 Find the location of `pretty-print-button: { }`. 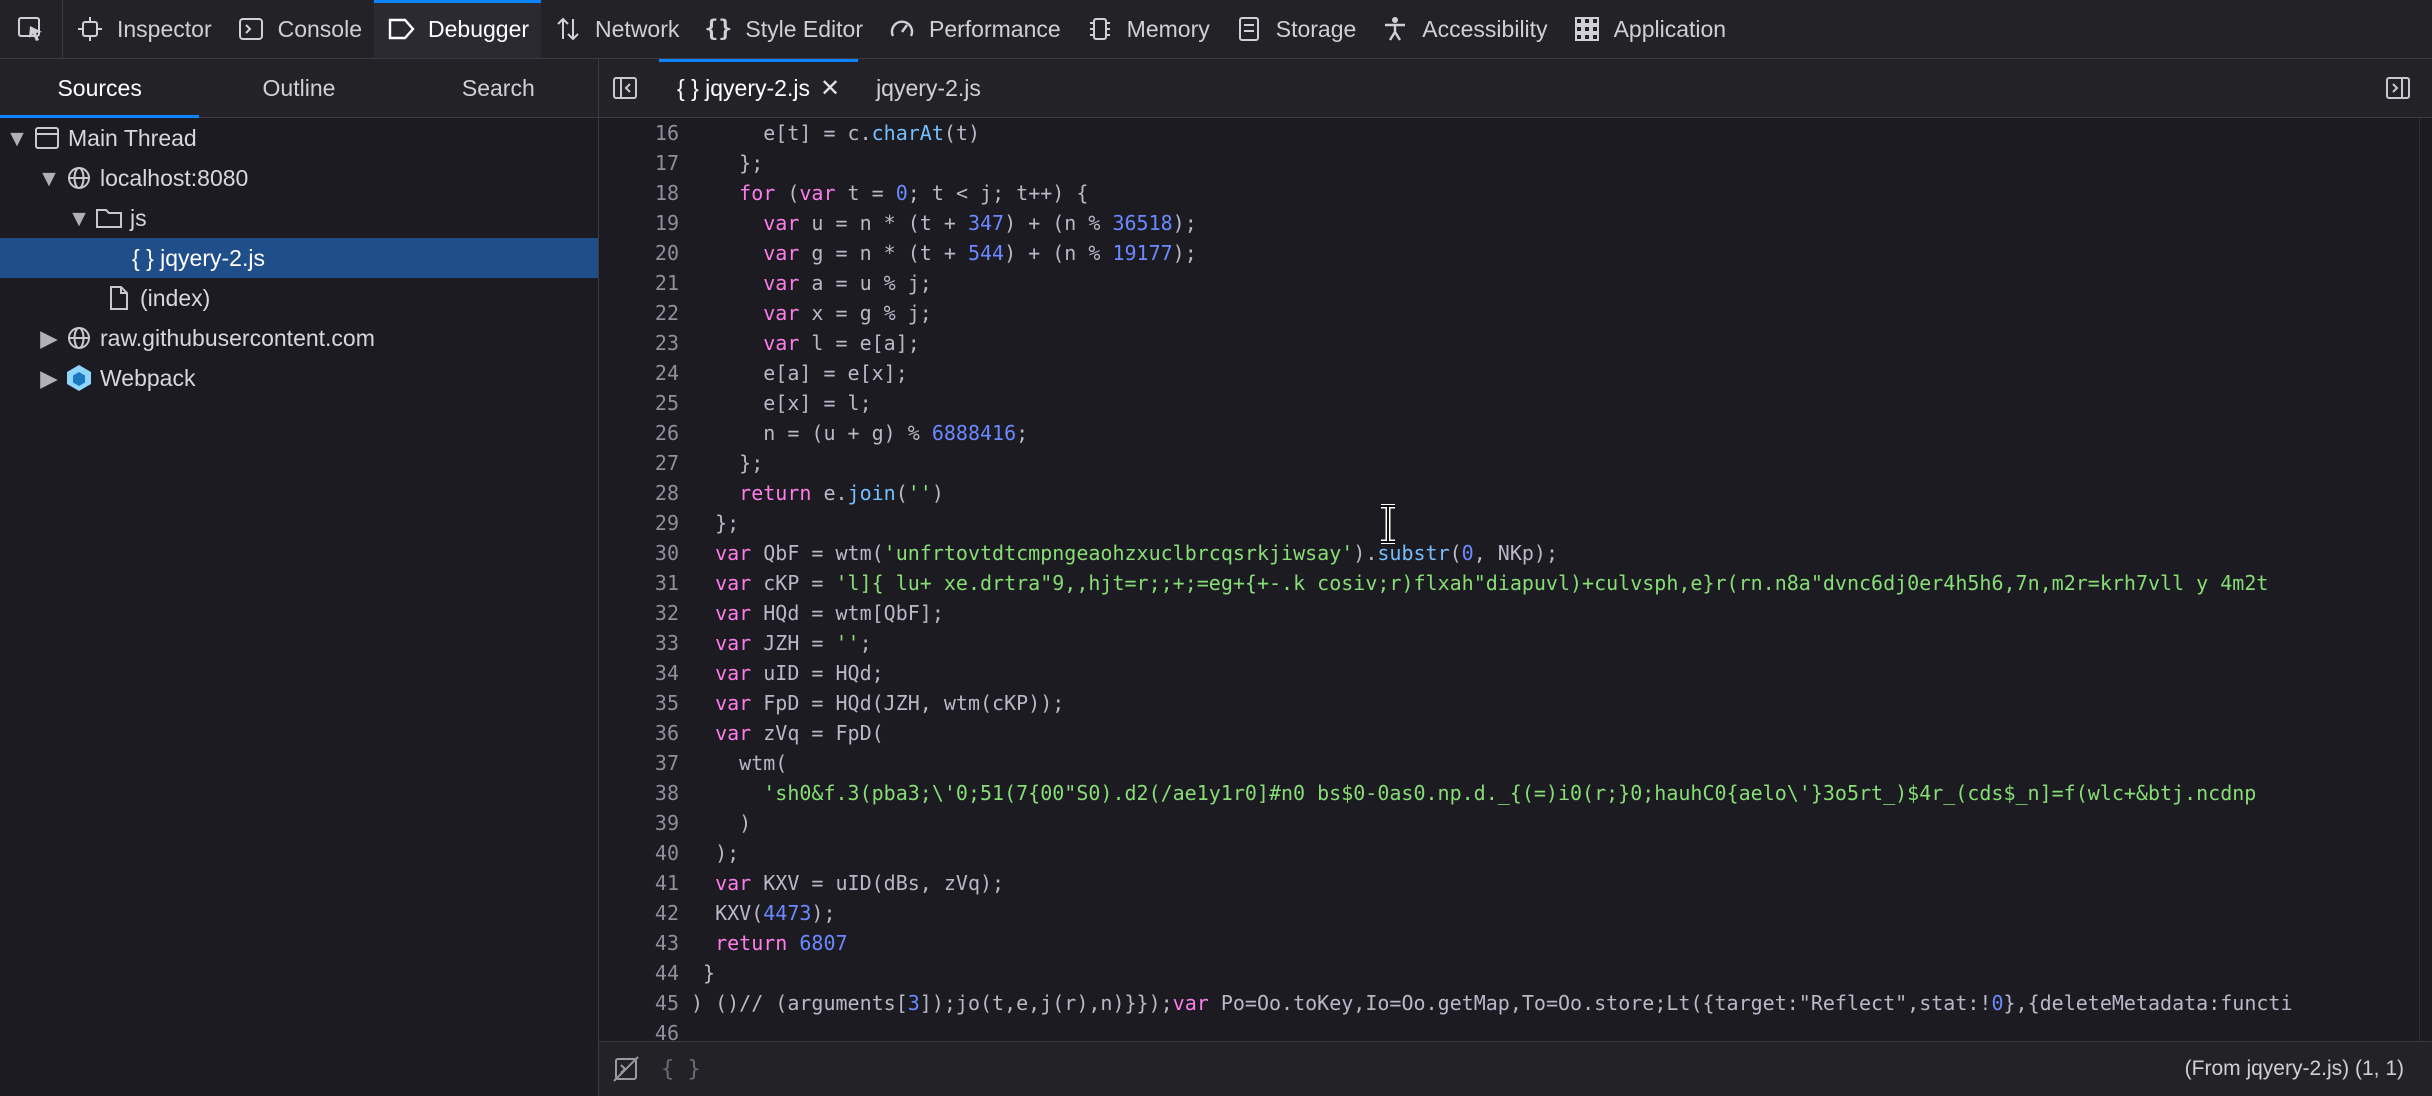

pretty-print-button: { } is located at coordinates (681, 1069).